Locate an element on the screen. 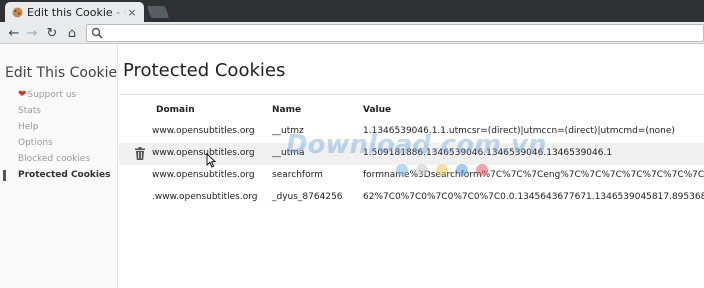 The height and width of the screenshot is (288, 704). back-icon: ← is located at coordinates (14, 33).